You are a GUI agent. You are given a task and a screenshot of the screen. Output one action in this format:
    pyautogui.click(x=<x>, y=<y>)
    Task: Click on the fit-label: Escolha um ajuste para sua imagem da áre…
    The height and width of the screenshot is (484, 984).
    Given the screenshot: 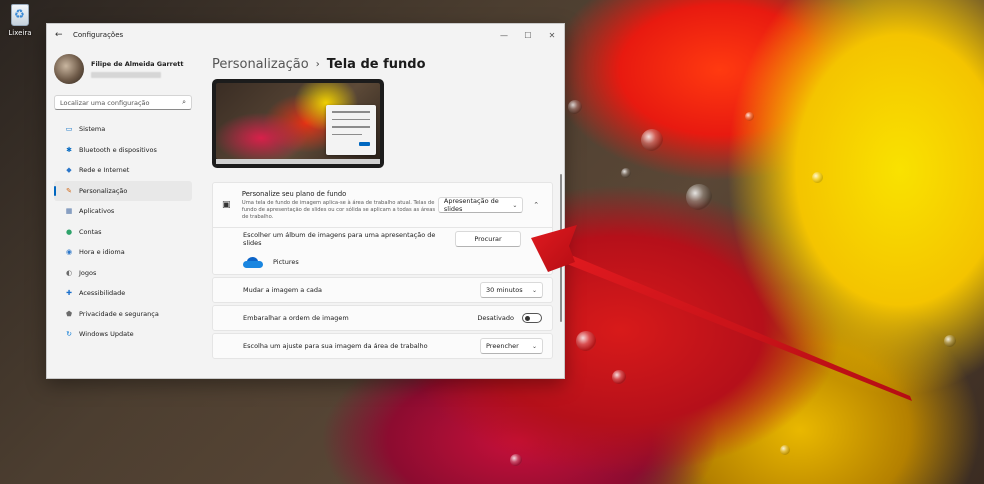 What is the action you would take?
    pyautogui.click(x=335, y=346)
    